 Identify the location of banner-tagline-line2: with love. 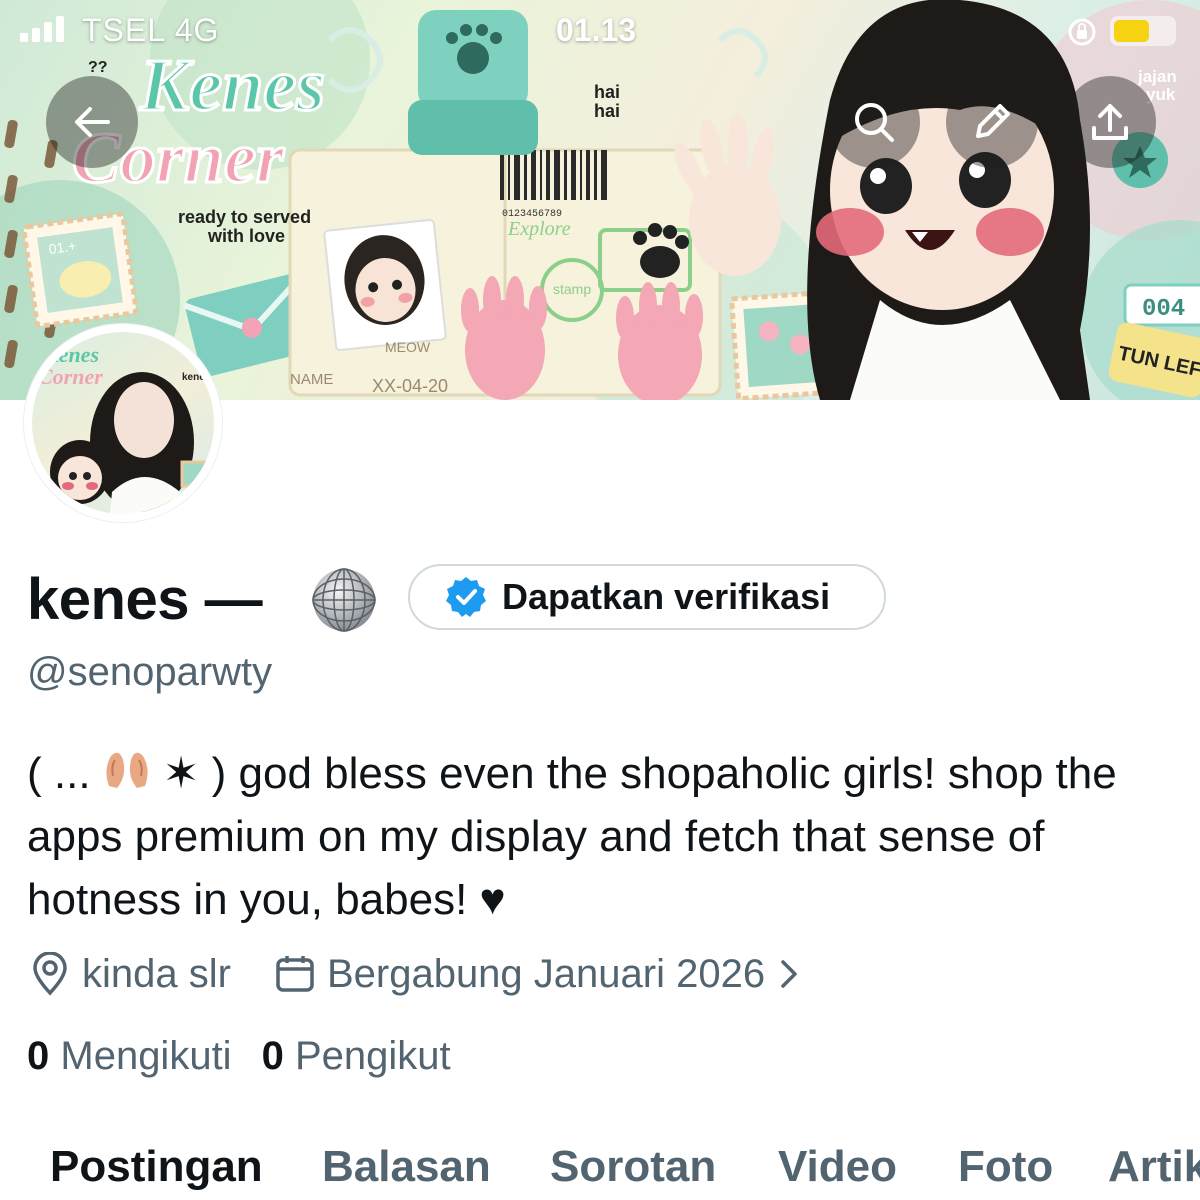
(246, 236).